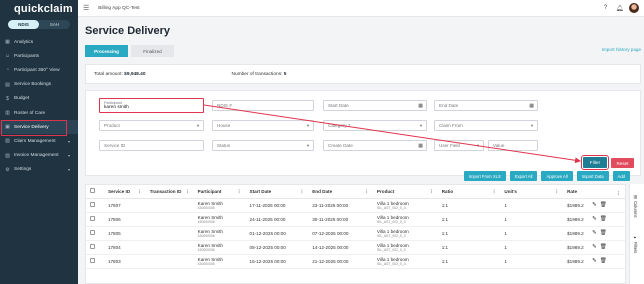  What do you see at coordinates (635, 206) in the screenshot?
I see `columns-panel-toggle: ▥ Columns` at bounding box center [635, 206].